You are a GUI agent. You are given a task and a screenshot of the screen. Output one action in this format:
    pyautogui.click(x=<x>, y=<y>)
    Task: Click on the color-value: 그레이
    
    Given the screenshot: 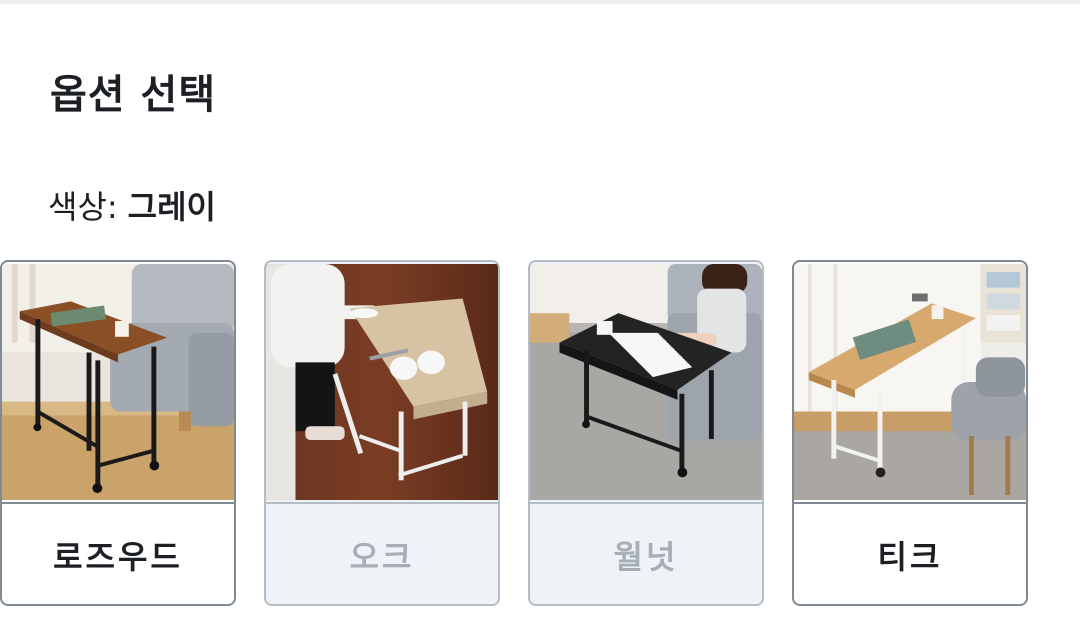 What is the action you would take?
    pyautogui.click(x=171, y=207)
    